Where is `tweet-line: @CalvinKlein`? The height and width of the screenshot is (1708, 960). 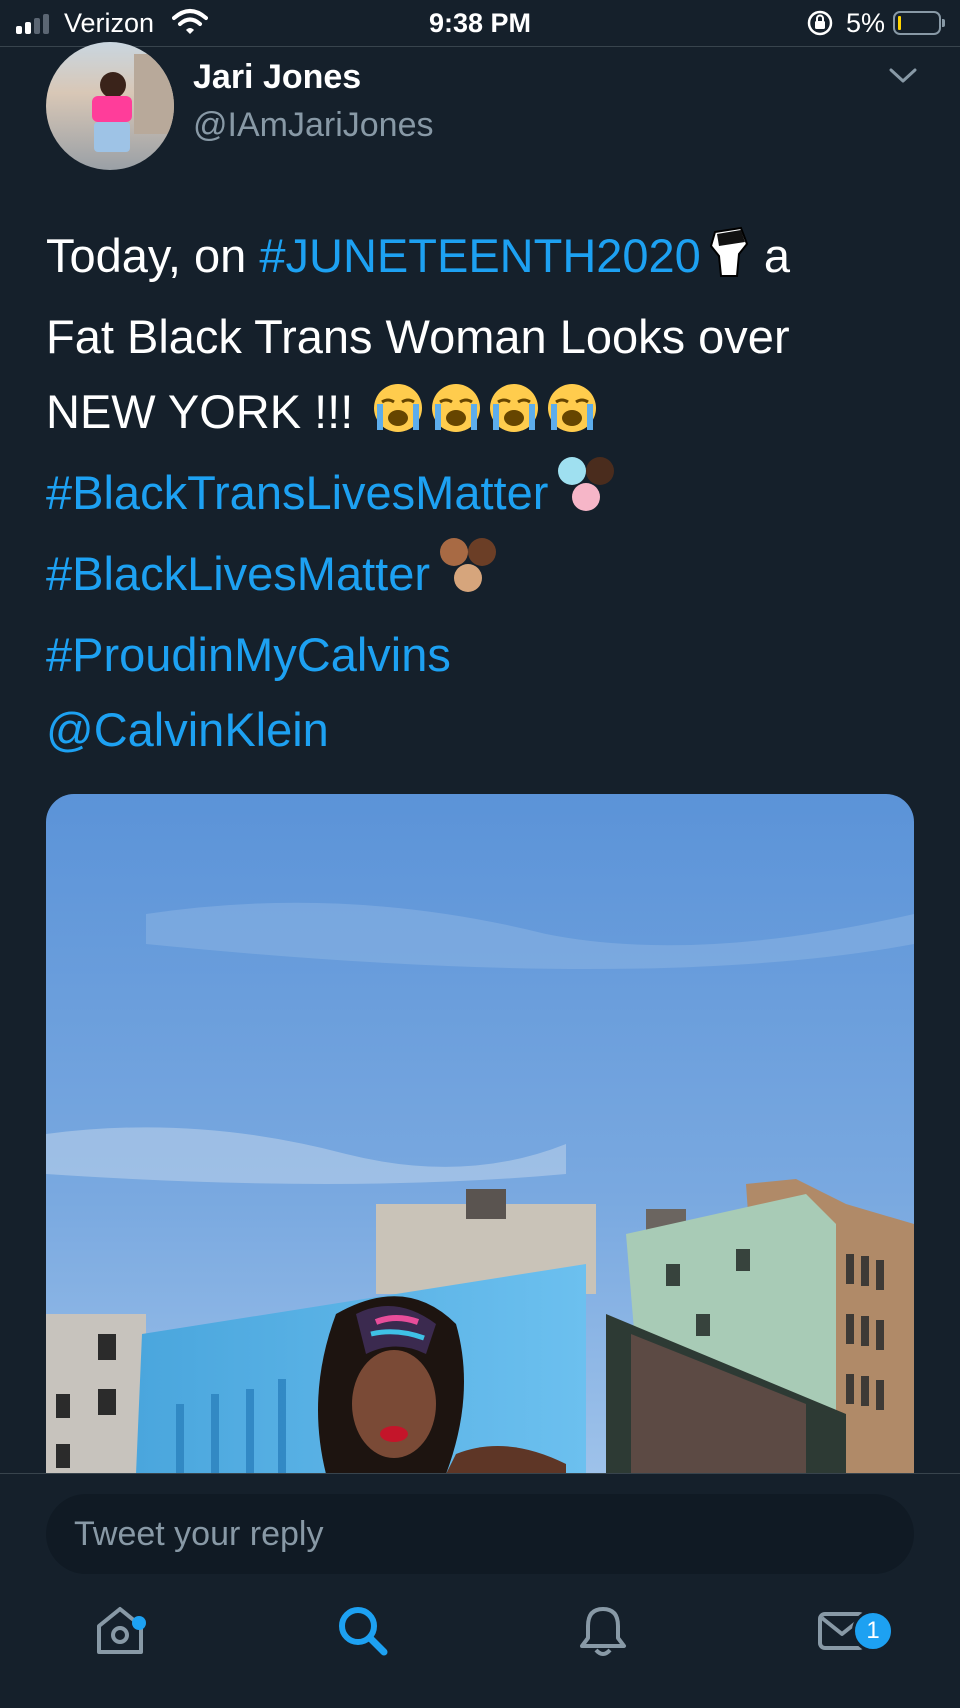
tweet-line: @CalvinKlein is located at coordinates (486, 729).